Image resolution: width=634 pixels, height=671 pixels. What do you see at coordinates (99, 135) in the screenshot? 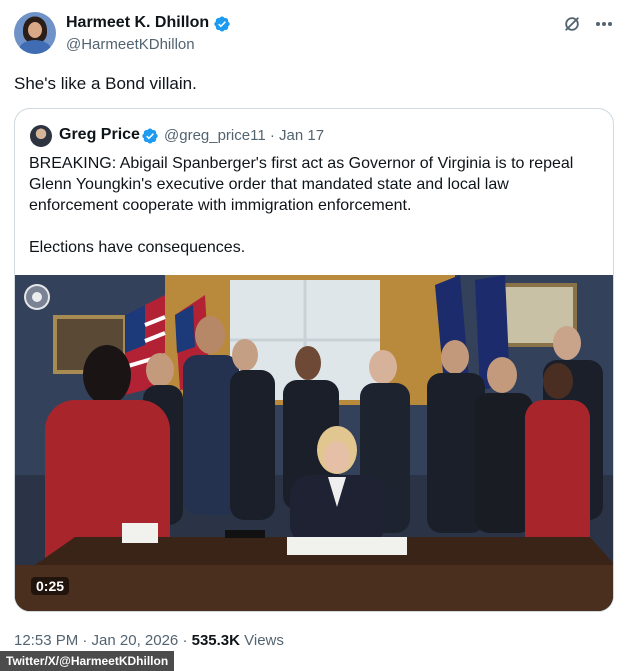
I see `quote-author-name: Greg Price` at bounding box center [99, 135].